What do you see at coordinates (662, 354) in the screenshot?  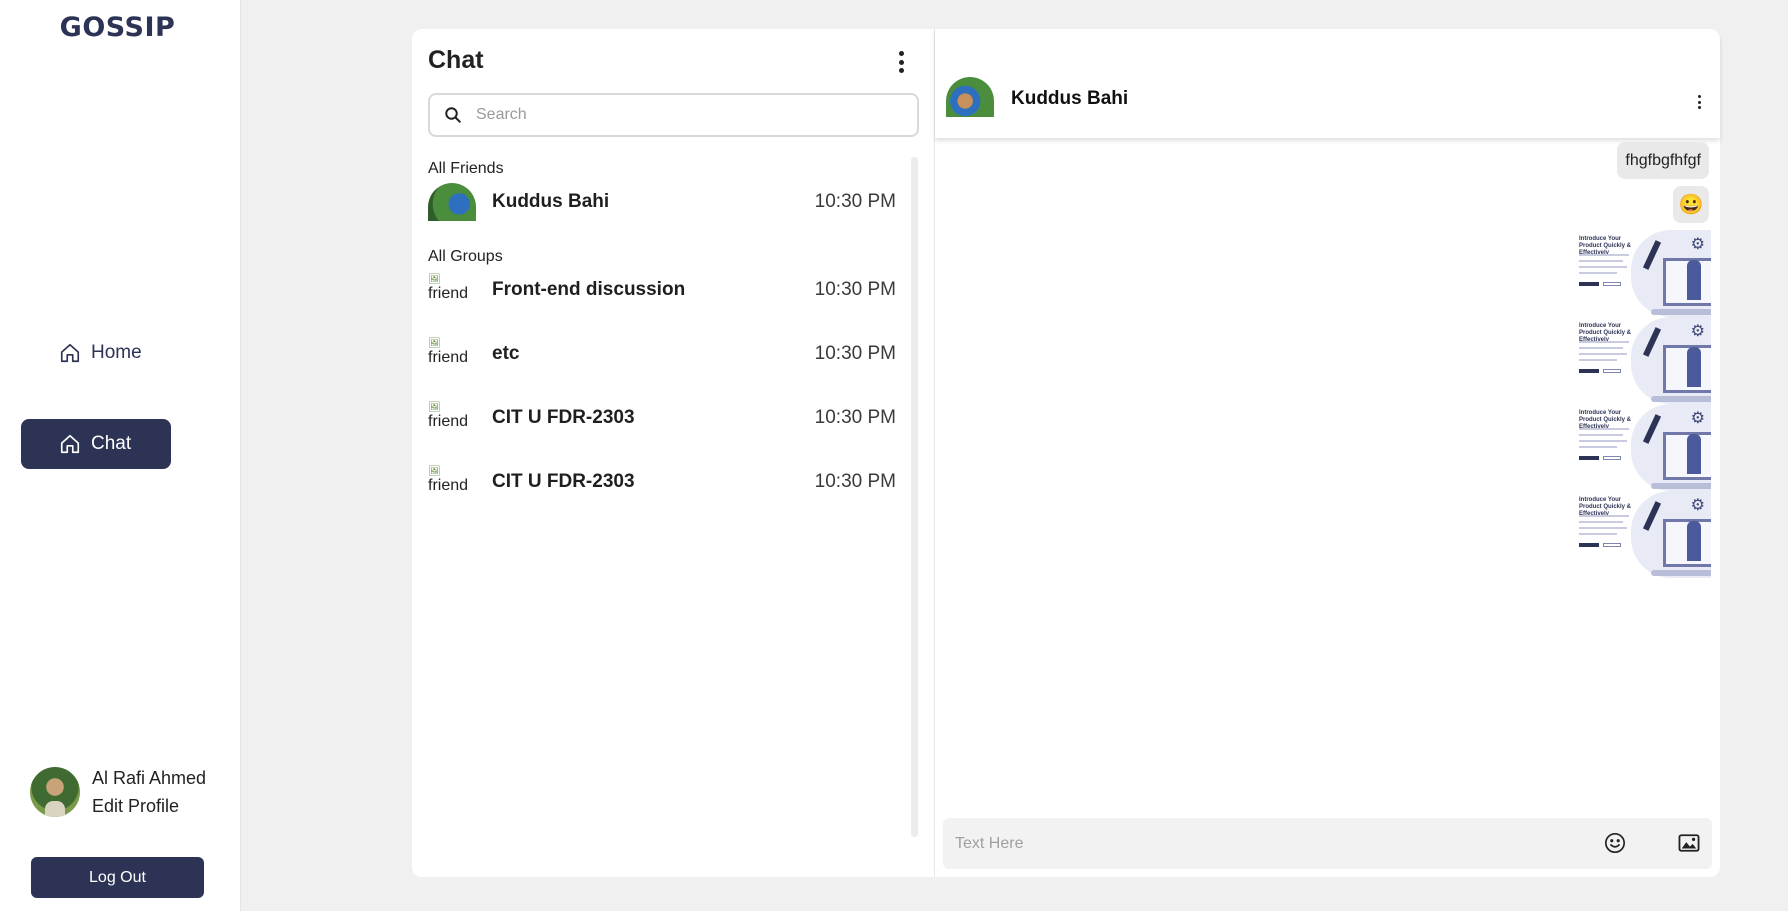 I see `group-row: 🖼 friend etc 10:30 PM` at bounding box center [662, 354].